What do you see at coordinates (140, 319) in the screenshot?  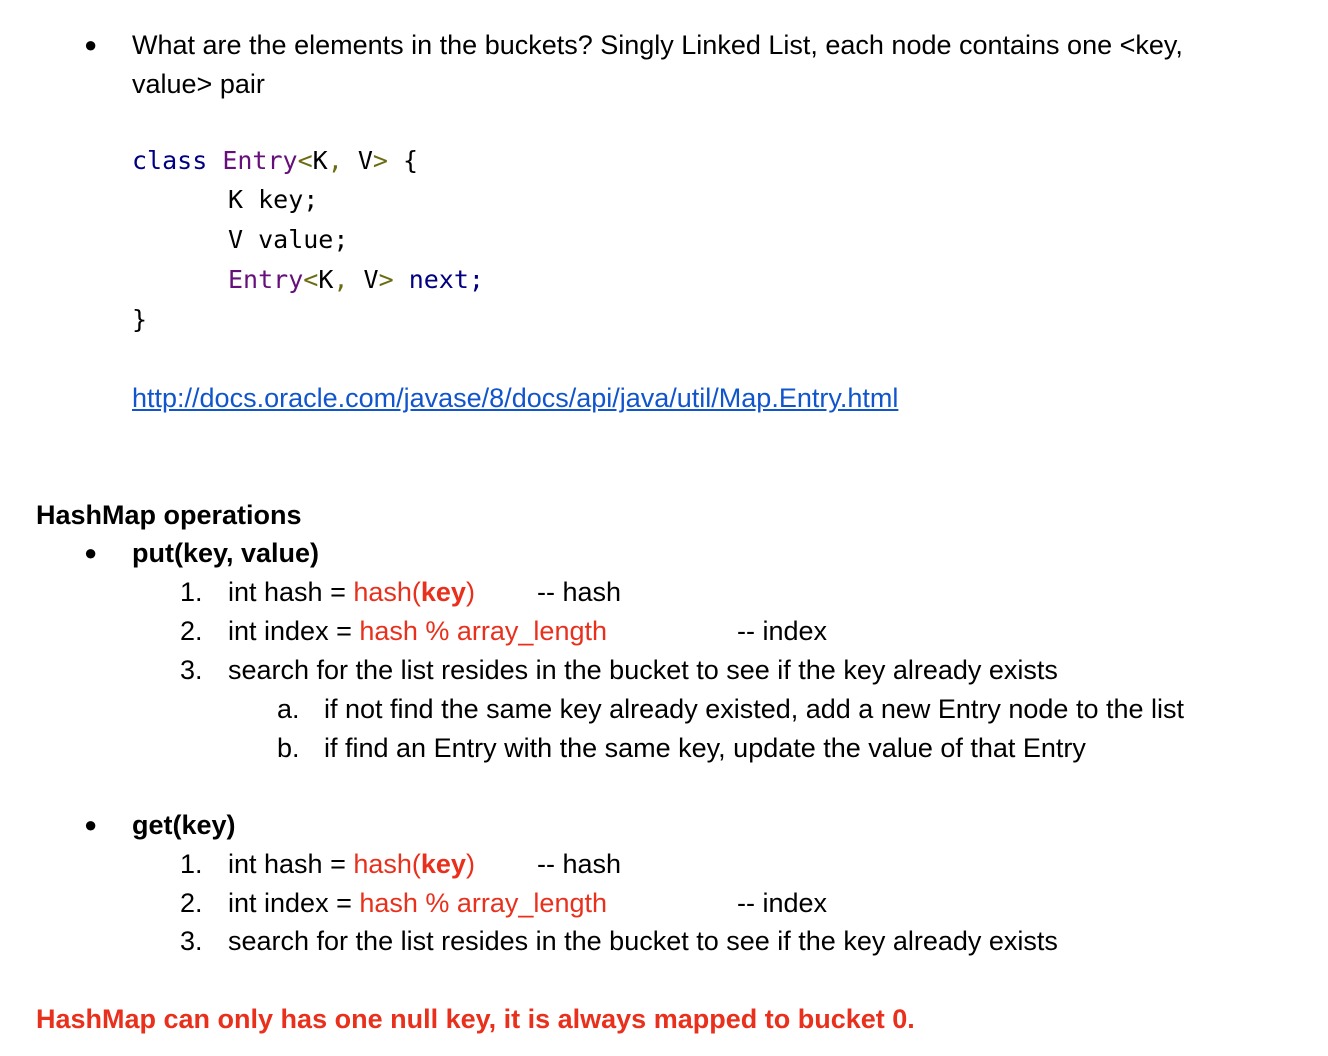 I see `code-line-5: }` at bounding box center [140, 319].